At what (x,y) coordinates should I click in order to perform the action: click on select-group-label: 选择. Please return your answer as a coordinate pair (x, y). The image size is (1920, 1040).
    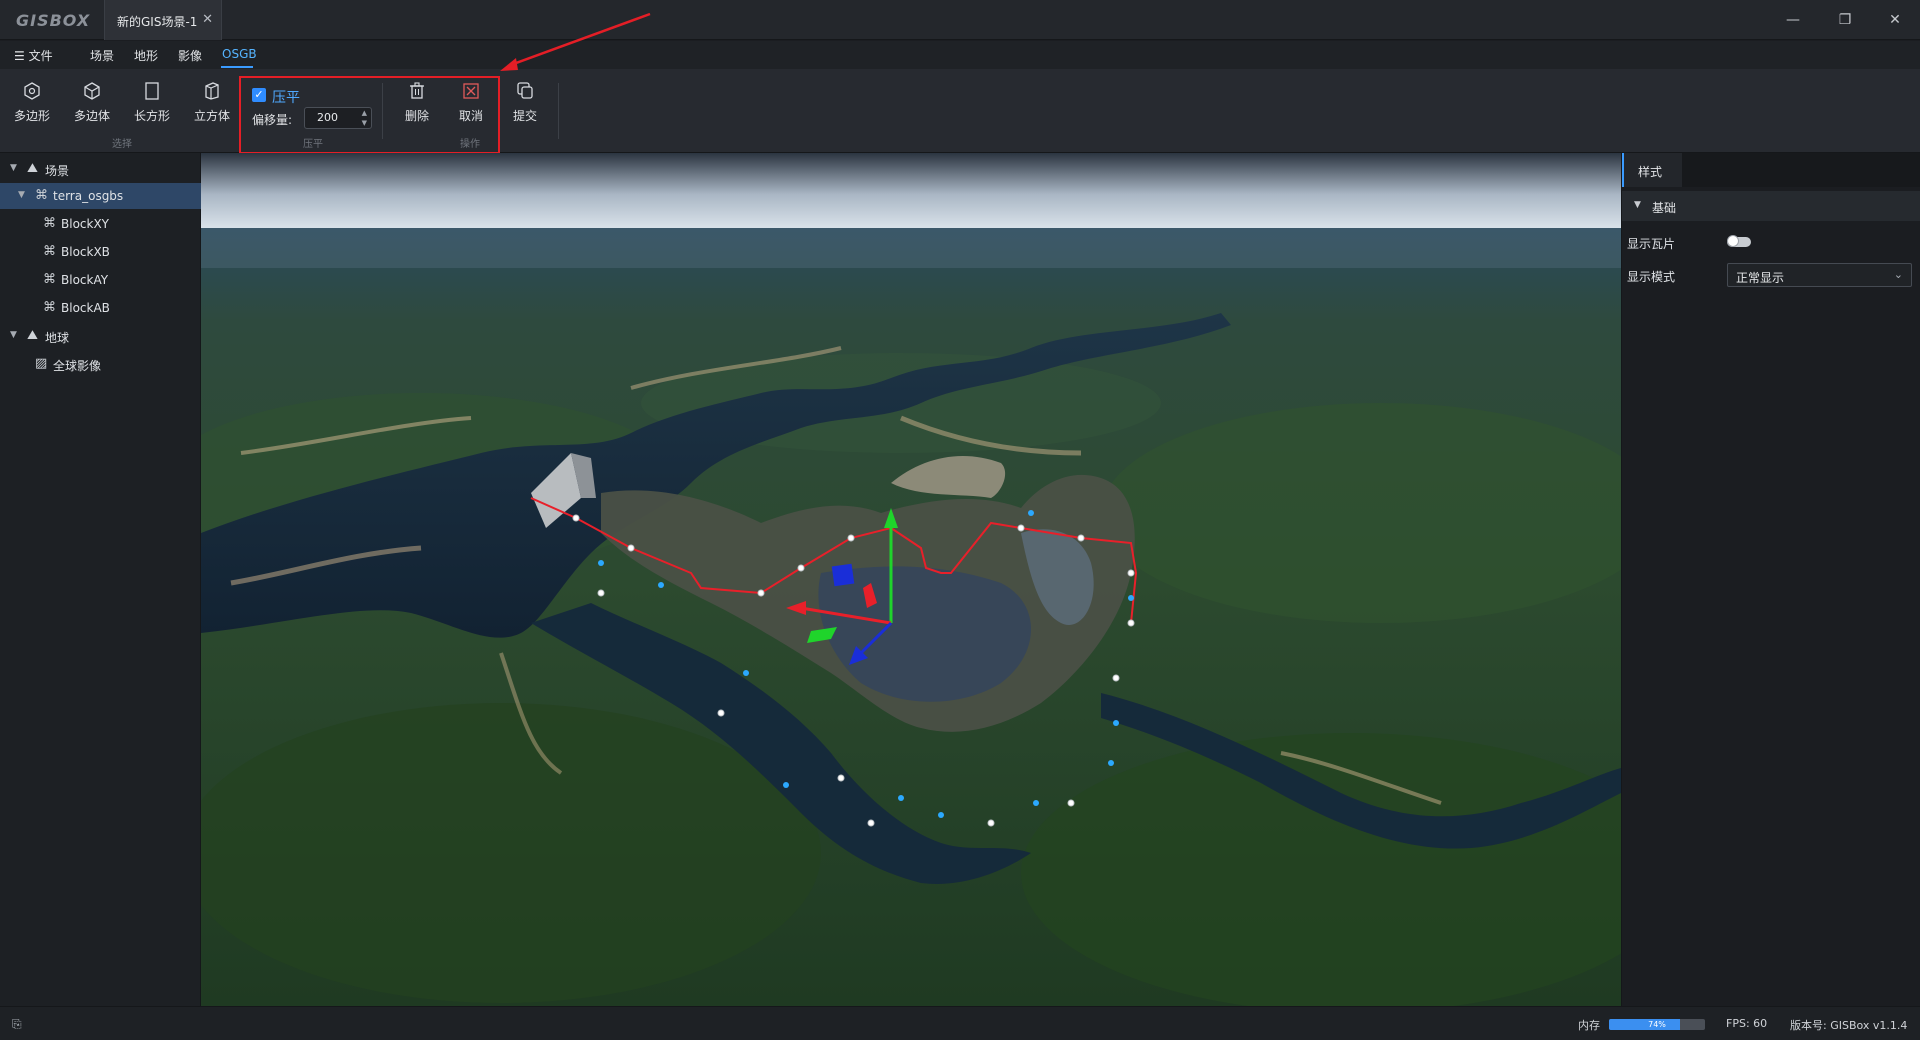
    Looking at the image, I should click on (122, 144).